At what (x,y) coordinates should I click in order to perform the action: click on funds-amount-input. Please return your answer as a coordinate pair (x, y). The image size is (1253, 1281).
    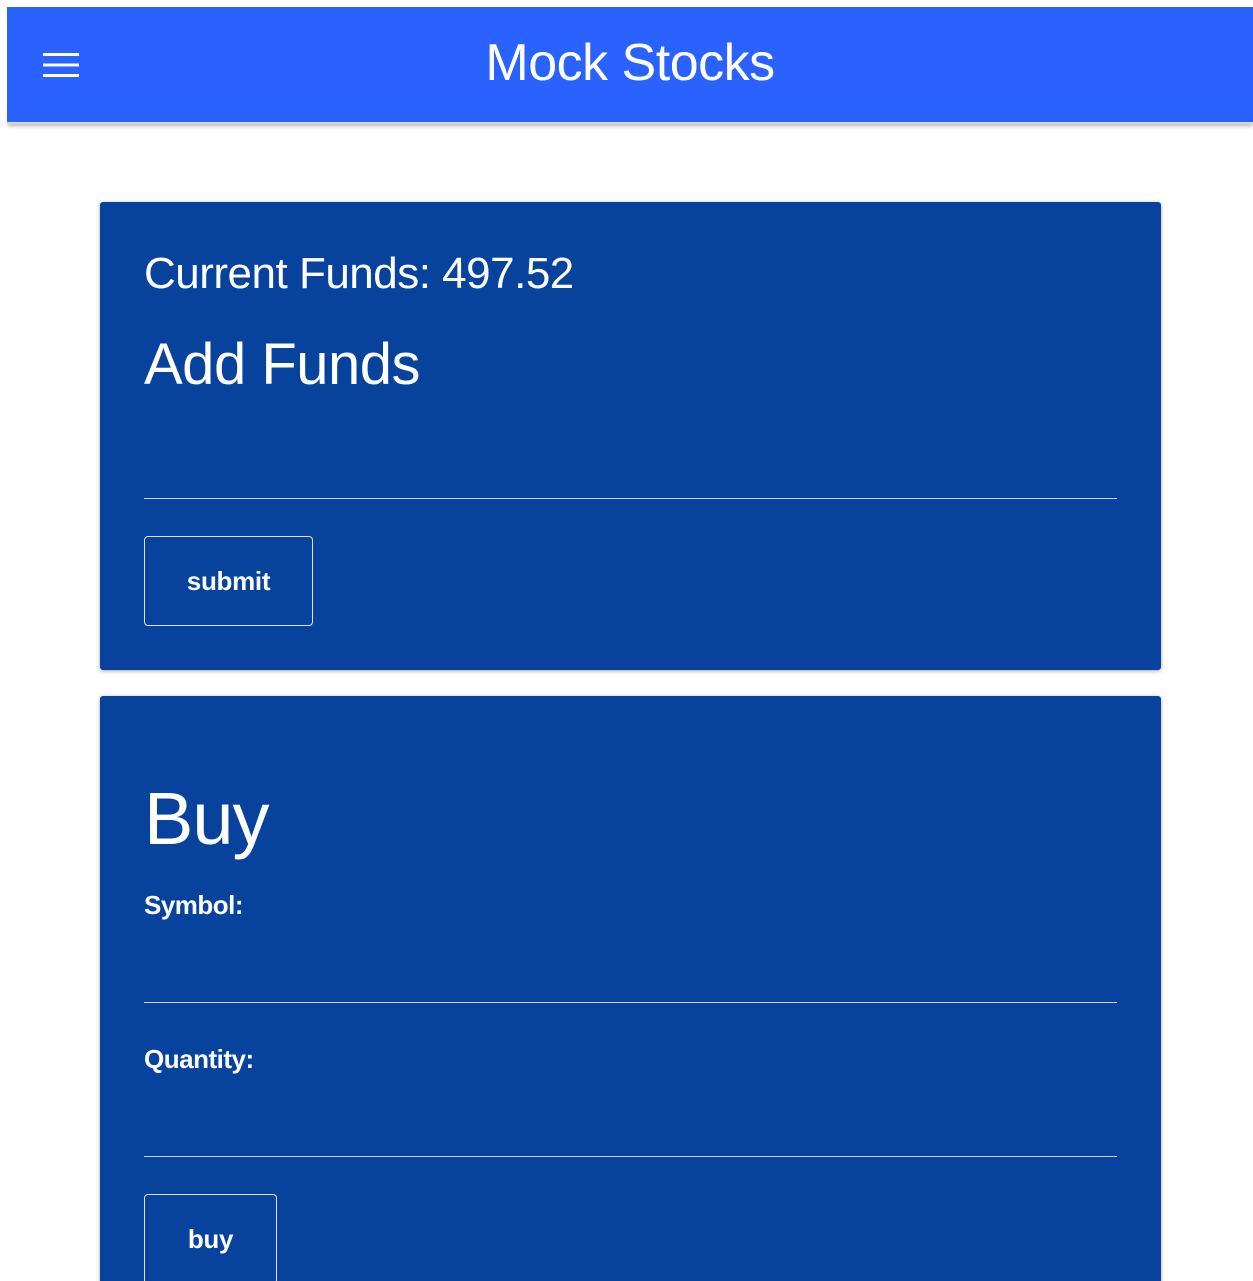
    Looking at the image, I should click on (630, 478).